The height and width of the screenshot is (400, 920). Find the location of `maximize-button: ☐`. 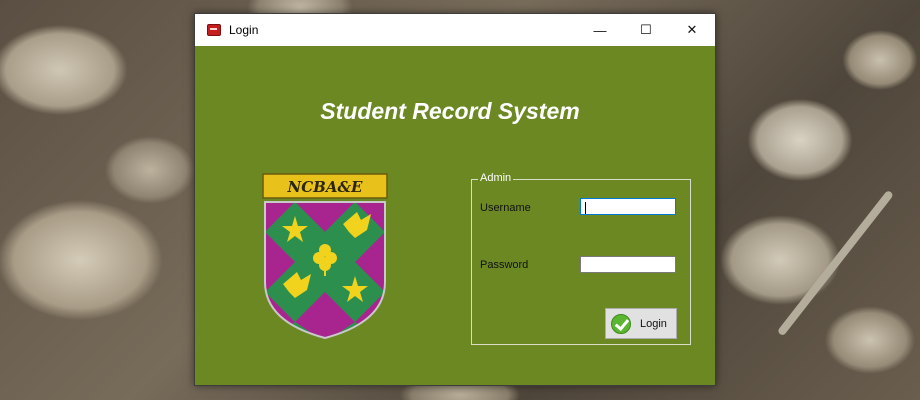

maximize-button: ☐ is located at coordinates (646, 30).